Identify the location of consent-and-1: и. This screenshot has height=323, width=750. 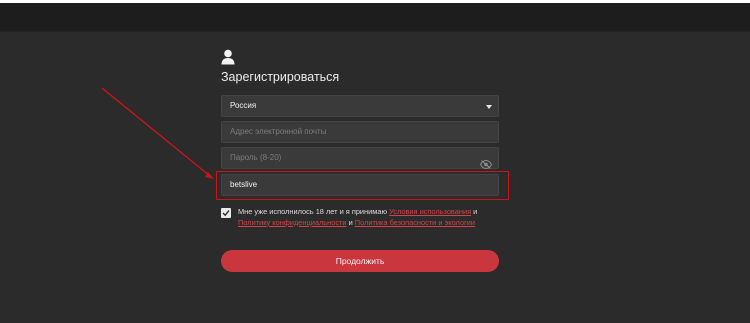
(474, 211).